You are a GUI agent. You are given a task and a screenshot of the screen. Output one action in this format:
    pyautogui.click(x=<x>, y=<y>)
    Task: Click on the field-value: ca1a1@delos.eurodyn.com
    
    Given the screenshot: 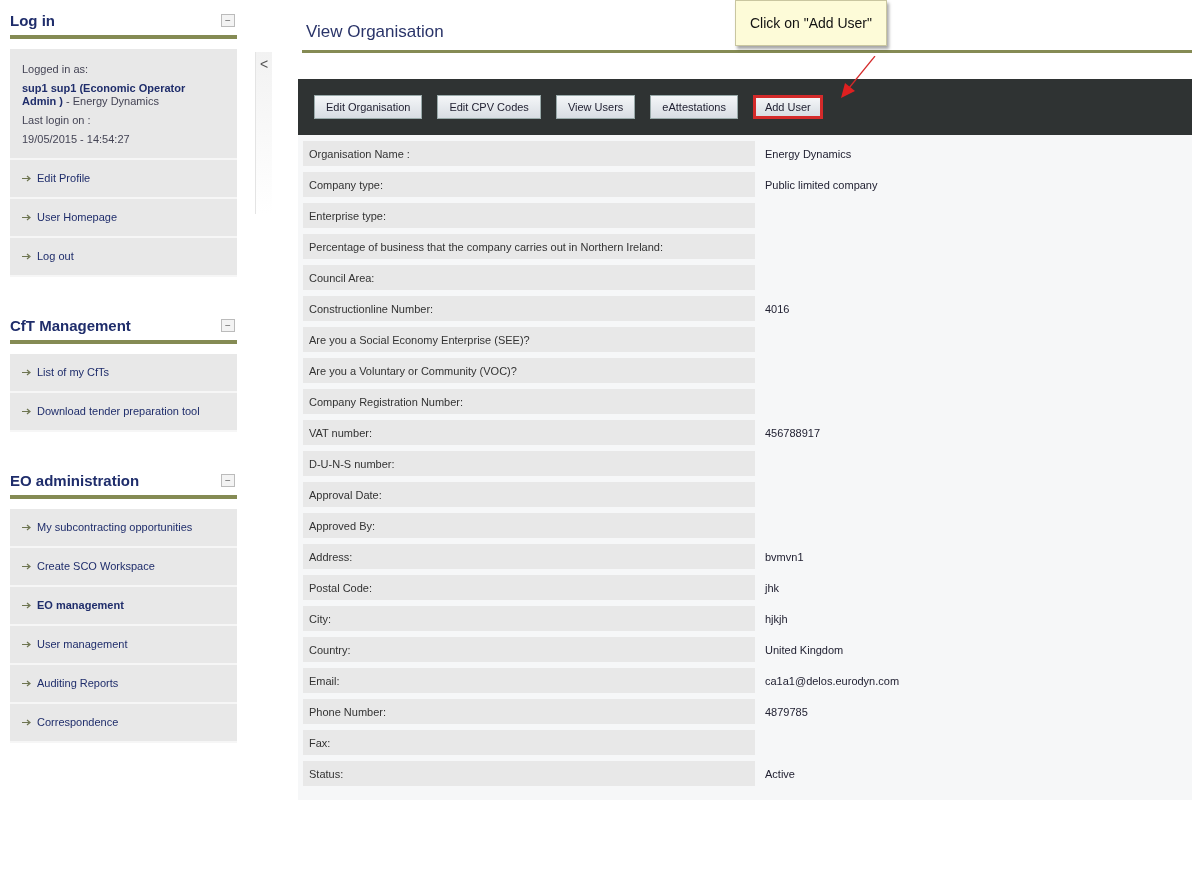 What is the action you would take?
    pyautogui.click(x=832, y=681)
    